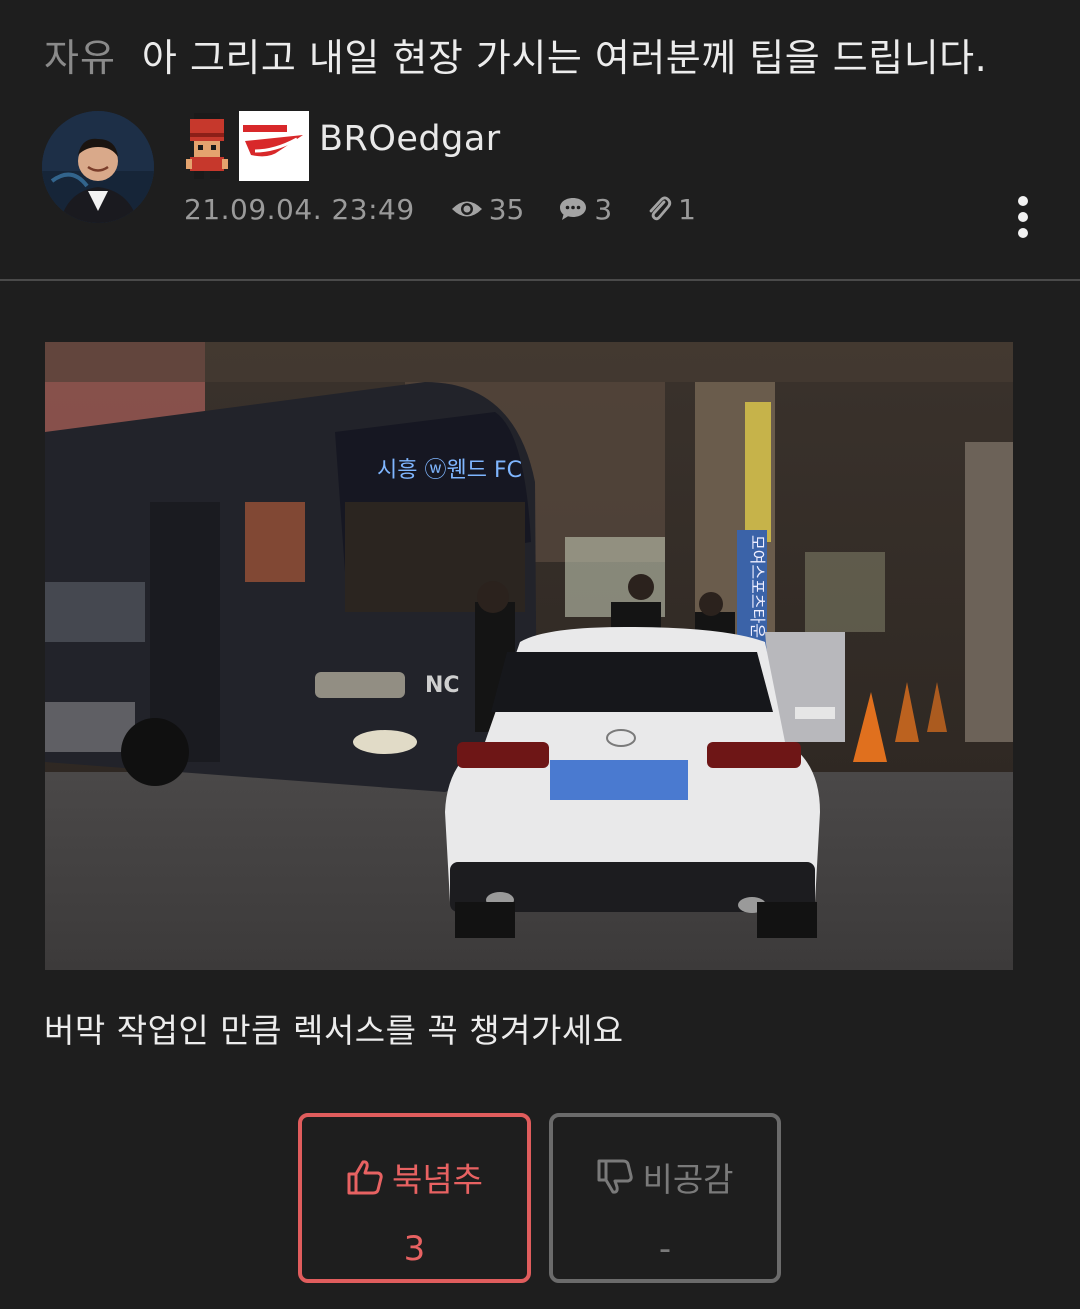 The width and height of the screenshot is (1080, 1309). I want to click on downvote-button: 비공감 -, so click(665, 1198).